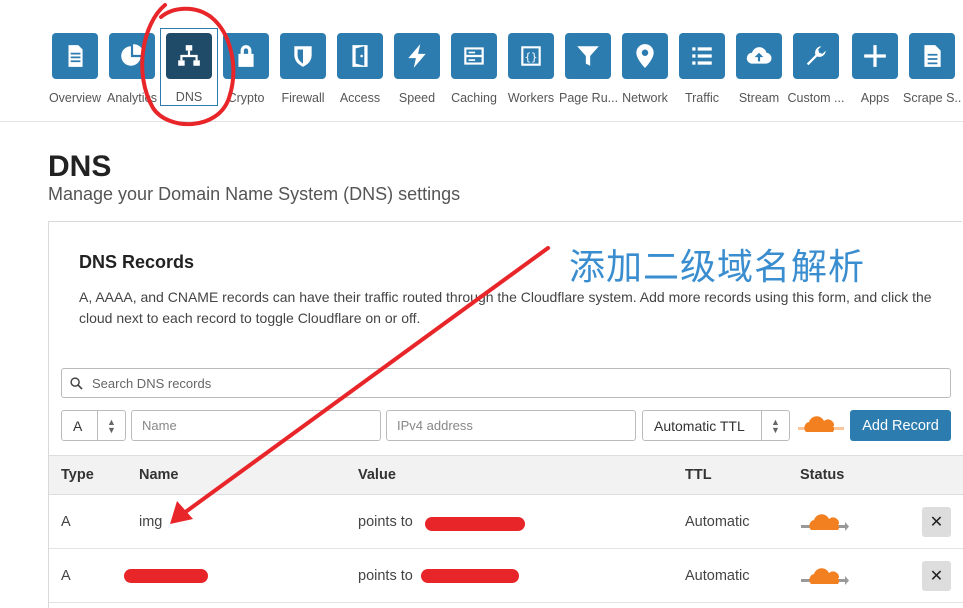 This screenshot has width=963, height=608. I want to click on lightning-icon, so click(417, 56).